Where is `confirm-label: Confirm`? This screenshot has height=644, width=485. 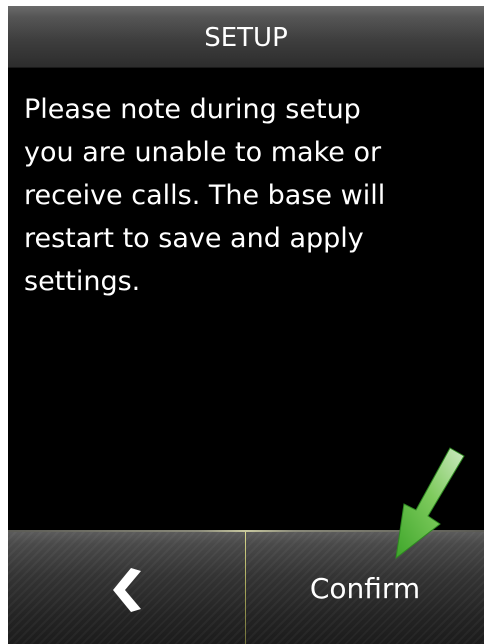
confirm-label: Confirm is located at coordinates (365, 588).